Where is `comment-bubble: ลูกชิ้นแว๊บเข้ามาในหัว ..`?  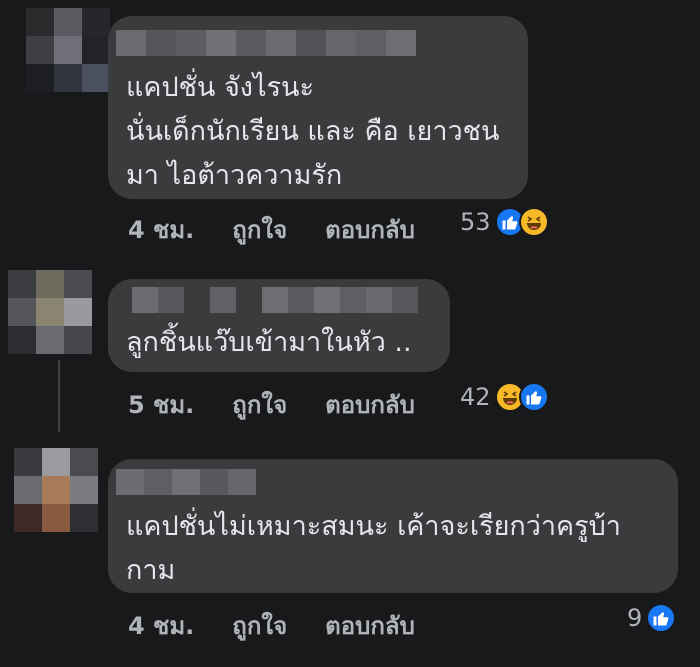 comment-bubble: ลูกชิ้นแว๊บเข้ามาในหัว .. is located at coordinates (279, 325).